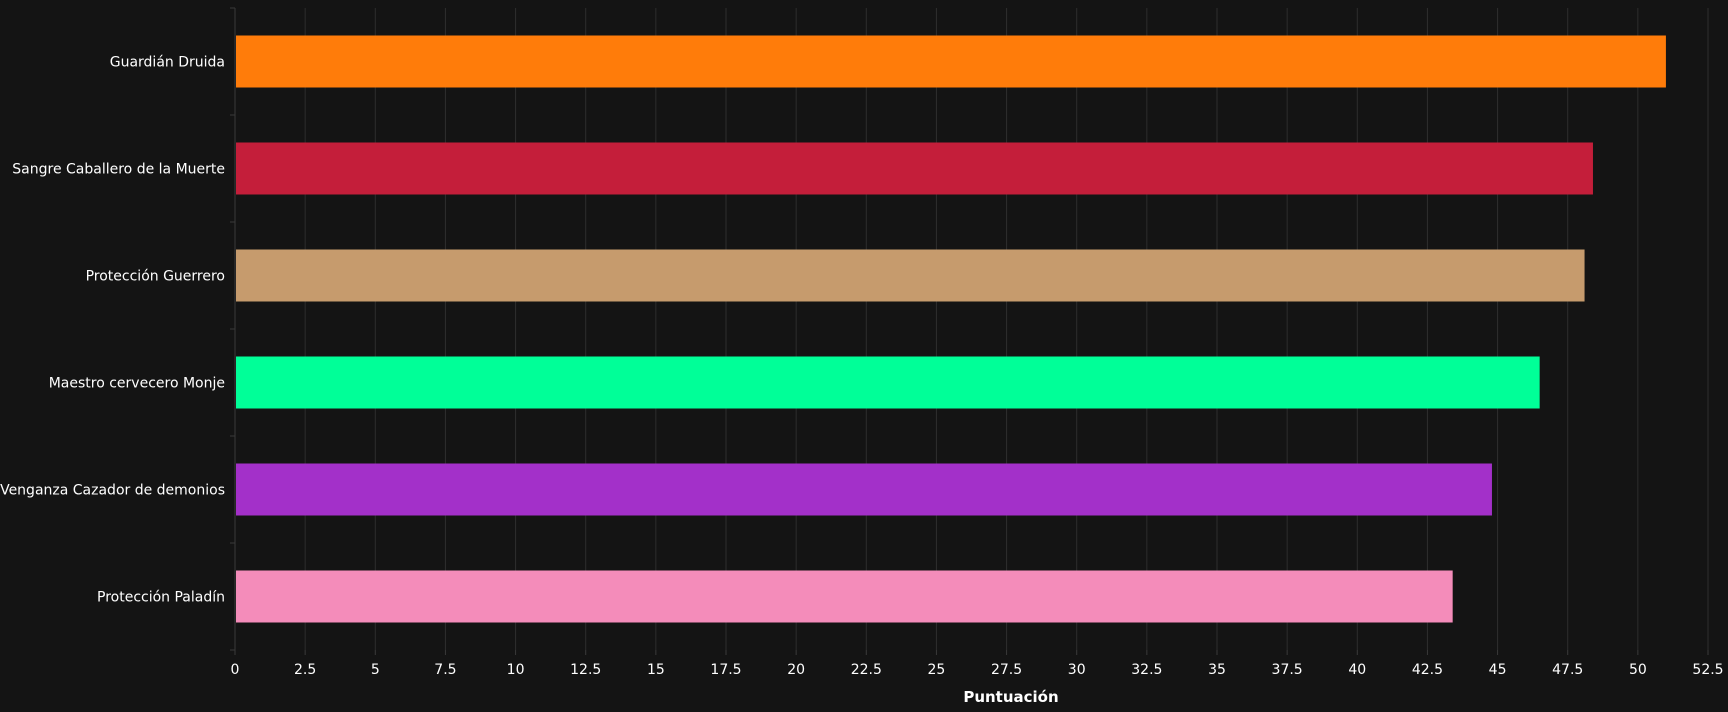 This screenshot has width=1728, height=712. Describe the element at coordinates (445, 670) in the screenshot. I see `x-tick-label: 7.5` at that location.